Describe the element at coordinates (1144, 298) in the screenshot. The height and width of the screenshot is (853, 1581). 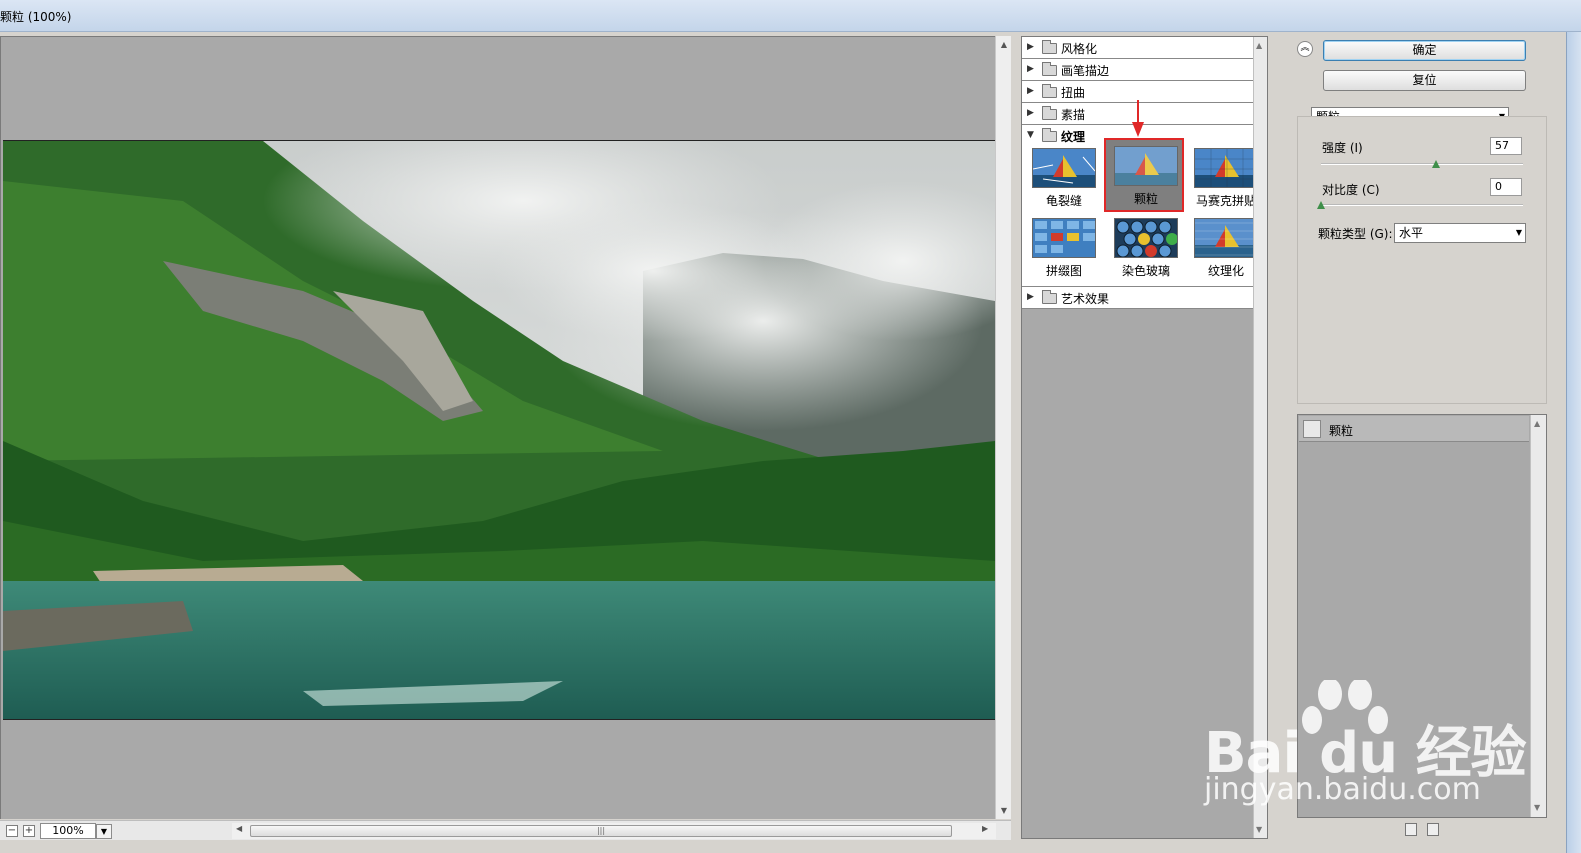
I see `filter-category-artistic: ▶ 艺术效果` at that location.